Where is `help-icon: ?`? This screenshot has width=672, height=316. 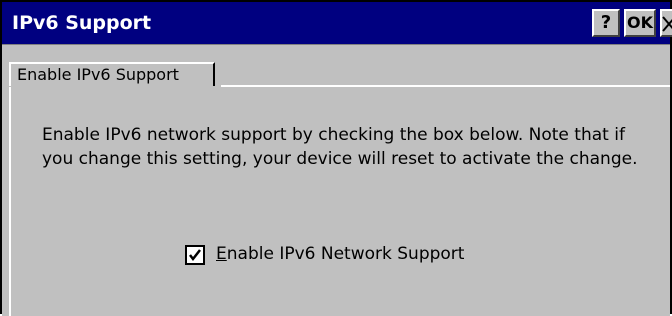
help-icon: ? is located at coordinates (606, 22).